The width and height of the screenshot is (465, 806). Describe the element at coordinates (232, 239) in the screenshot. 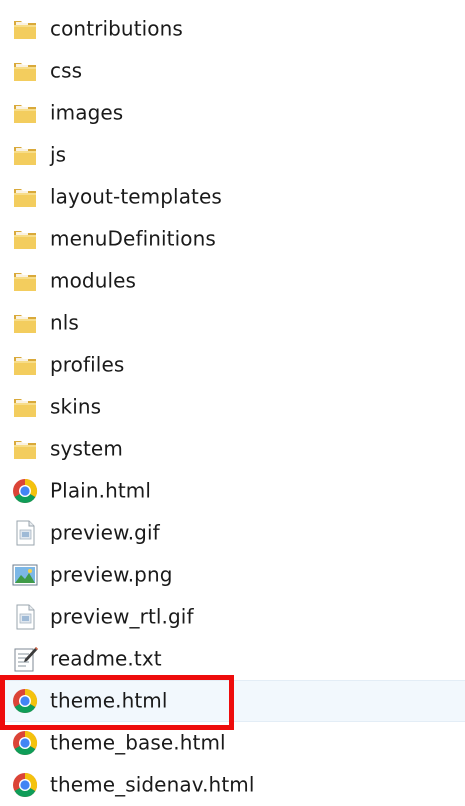

I see `file-row-menudefinitions: menuDefinitions` at that location.